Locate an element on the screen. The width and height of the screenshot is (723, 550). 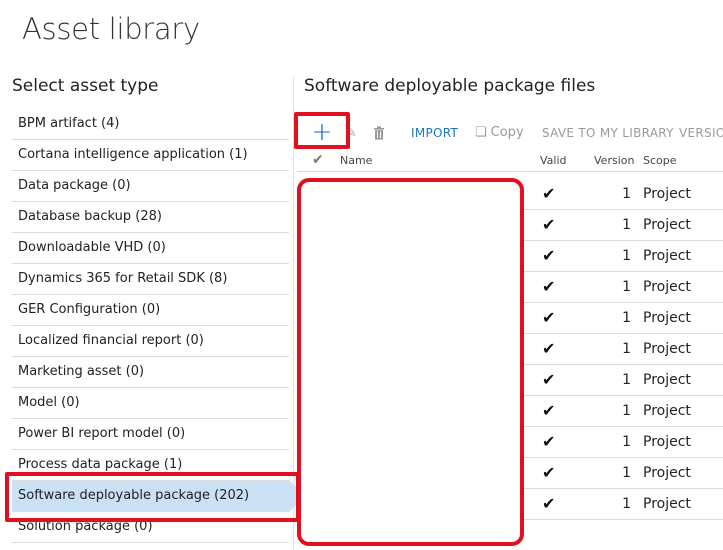
column-header-scope: Scope is located at coordinates (660, 160).